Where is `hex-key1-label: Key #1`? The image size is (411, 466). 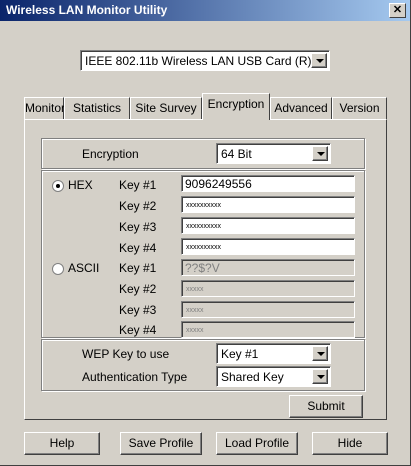 hex-key1-label: Key #1 is located at coordinates (138, 185).